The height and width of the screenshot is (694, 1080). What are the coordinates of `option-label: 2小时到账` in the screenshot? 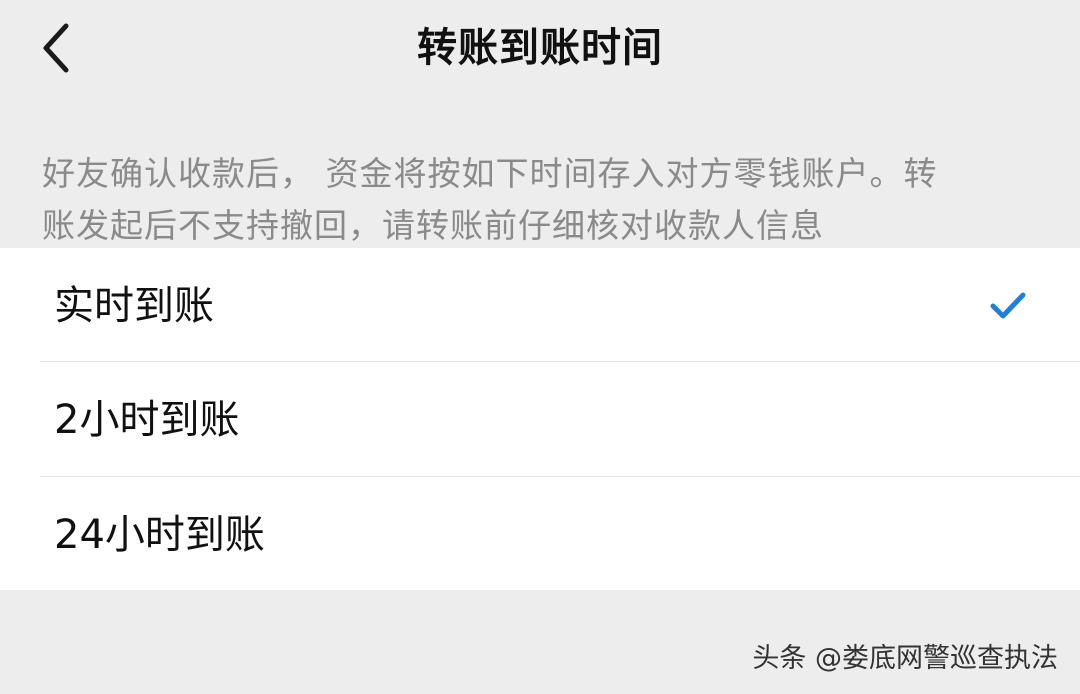 It's located at (147, 420).